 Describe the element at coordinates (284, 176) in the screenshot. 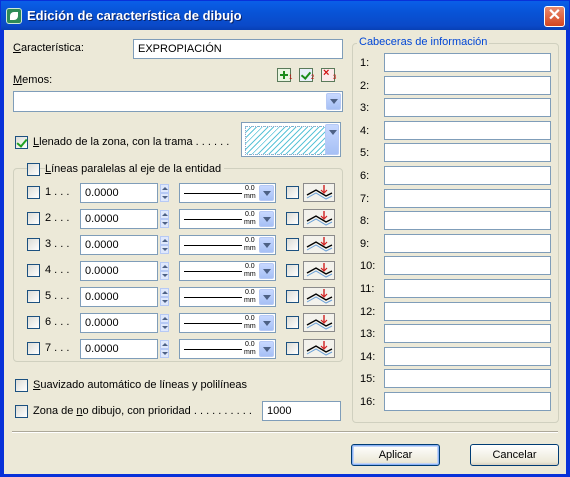

I see `cabecera-row: 6:` at that location.